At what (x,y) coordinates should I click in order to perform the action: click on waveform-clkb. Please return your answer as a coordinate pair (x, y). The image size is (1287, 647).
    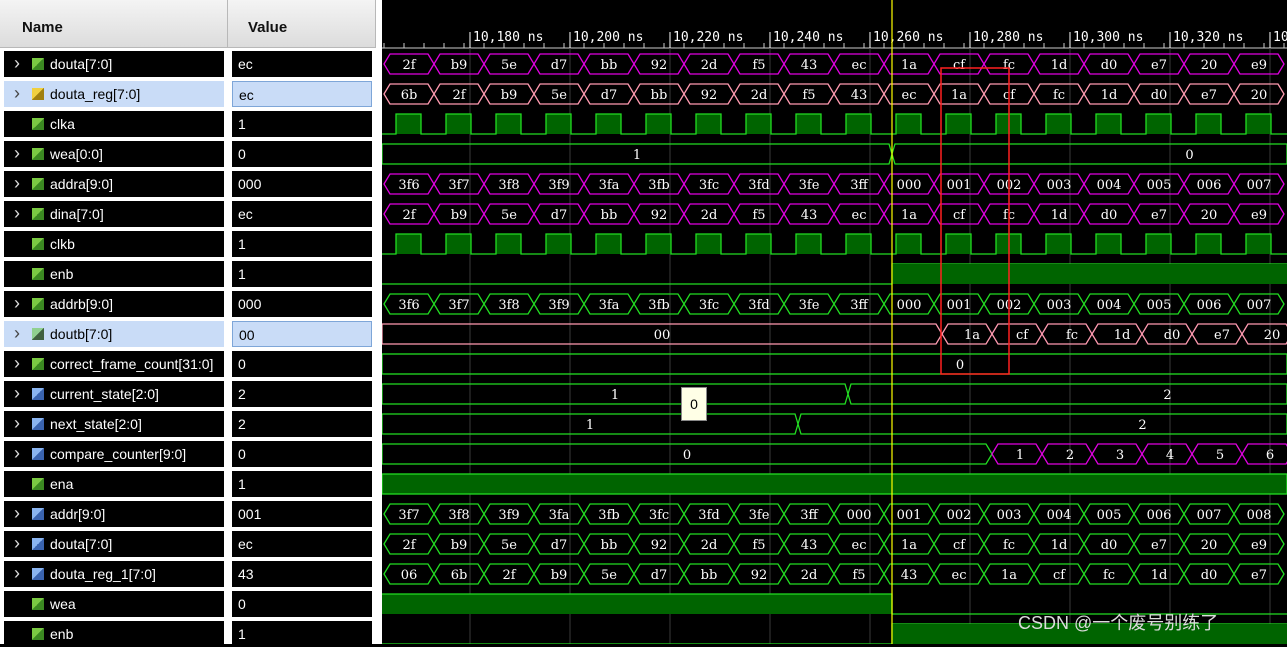
    Looking at the image, I should click on (834, 244).